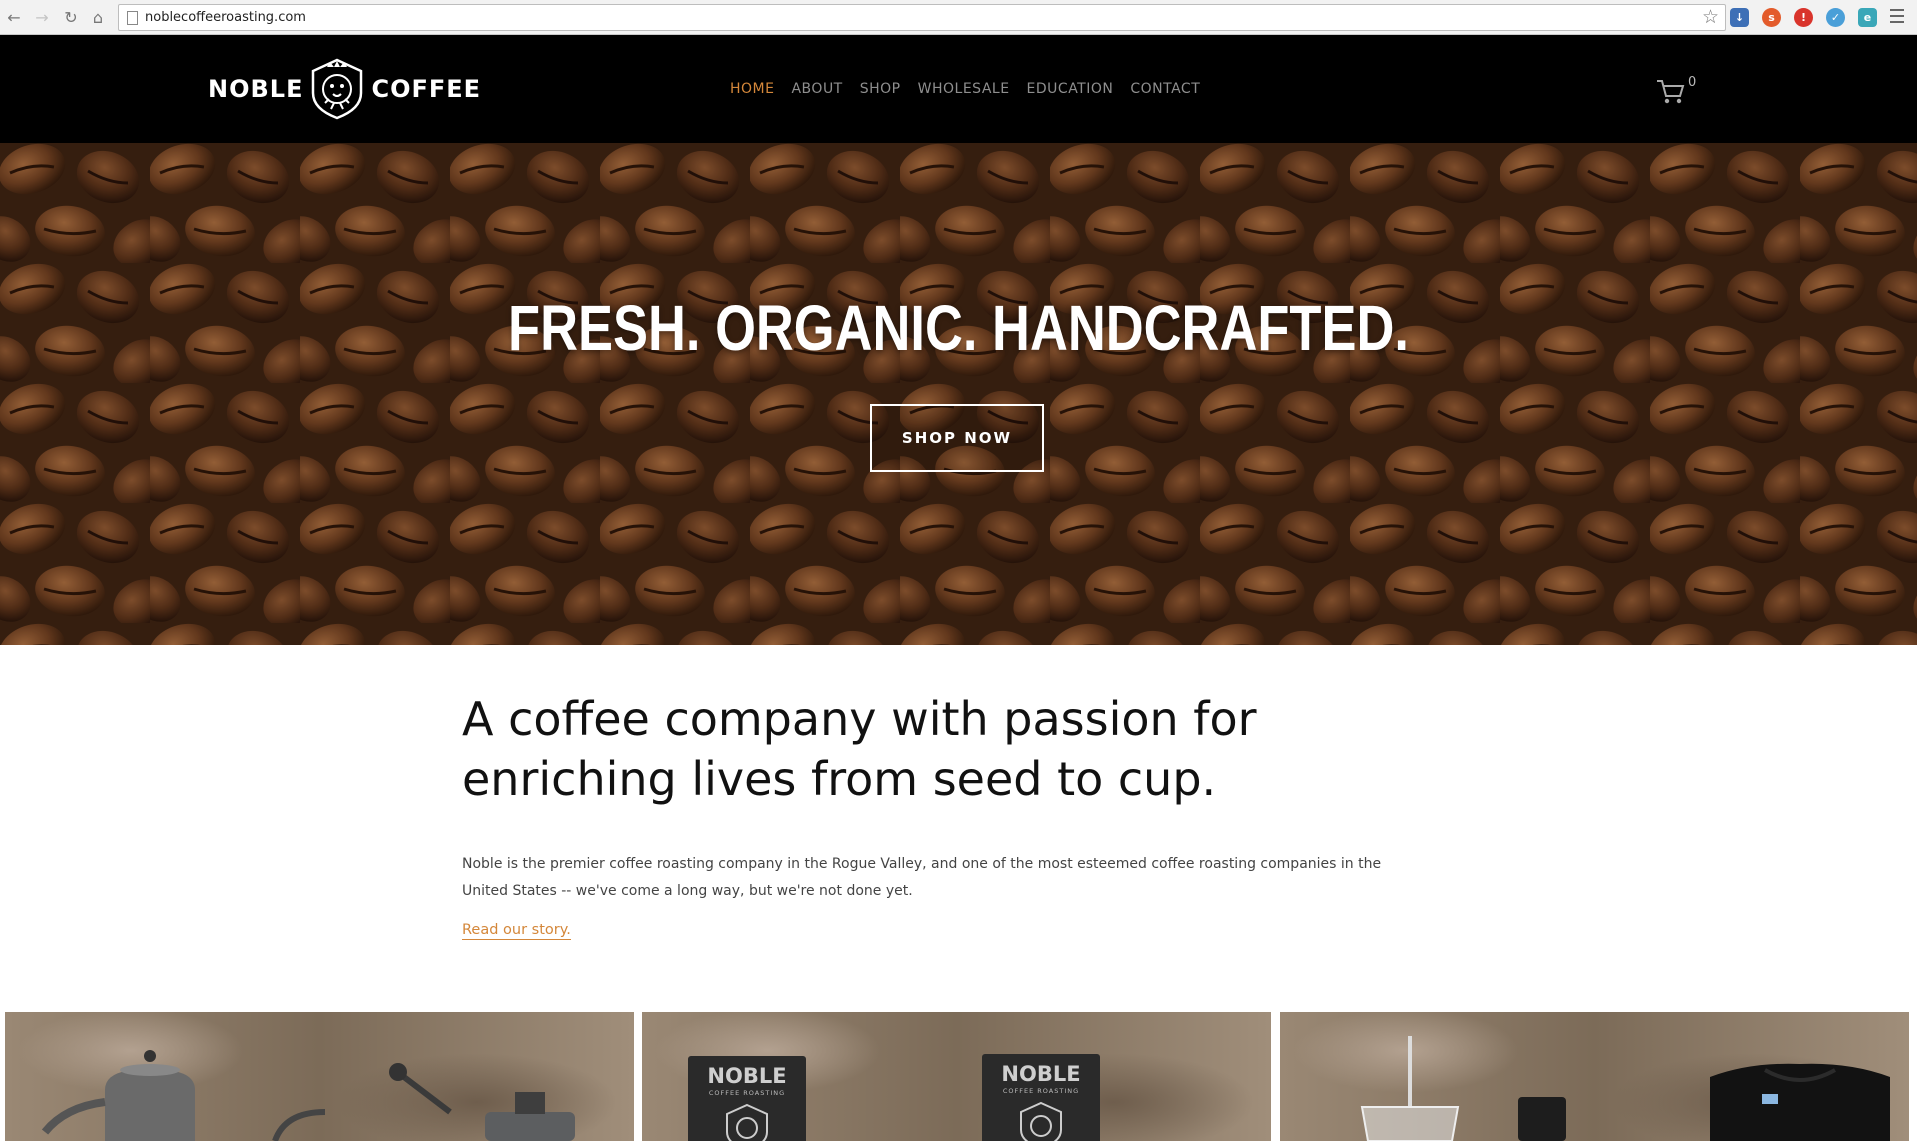 This screenshot has height=1141, width=1917. I want to click on cart-button: 0, so click(1678, 90).